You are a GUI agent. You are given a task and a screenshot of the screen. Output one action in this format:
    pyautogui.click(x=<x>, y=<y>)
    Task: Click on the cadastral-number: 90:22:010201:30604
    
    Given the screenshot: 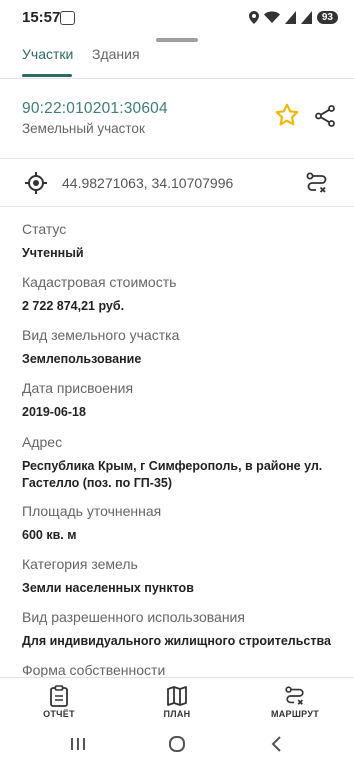 What is the action you would take?
    pyautogui.click(x=95, y=109)
    